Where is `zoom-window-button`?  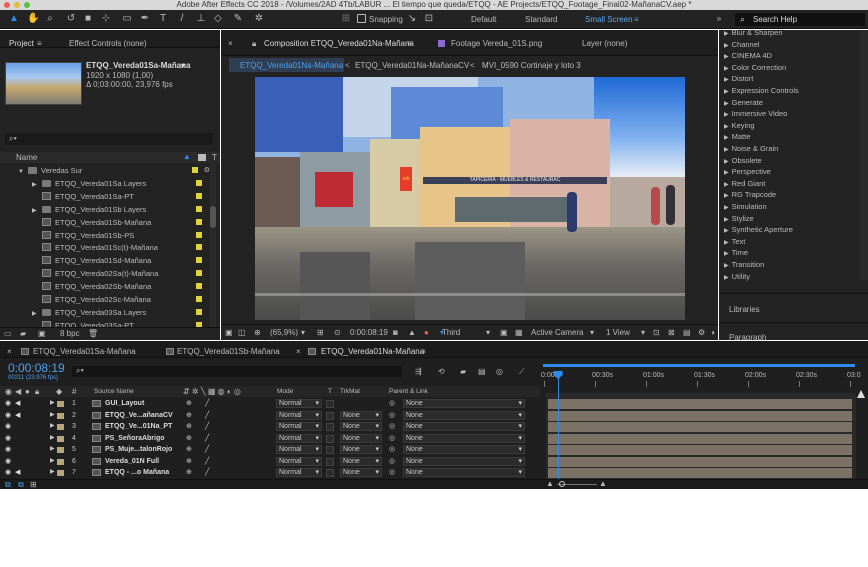
zoom-window-button is located at coordinates (27, 5).